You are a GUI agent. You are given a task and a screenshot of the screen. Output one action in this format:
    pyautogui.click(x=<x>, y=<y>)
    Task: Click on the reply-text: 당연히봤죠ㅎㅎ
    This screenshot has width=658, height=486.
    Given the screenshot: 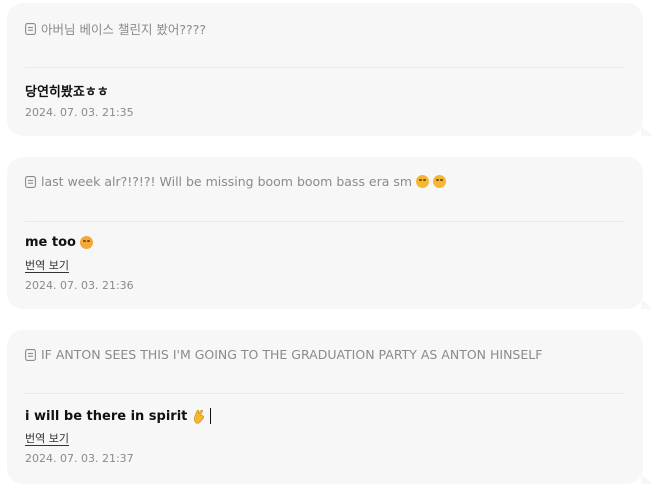 What is the action you would take?
    pyautogui.click(x=67, y=90)
    